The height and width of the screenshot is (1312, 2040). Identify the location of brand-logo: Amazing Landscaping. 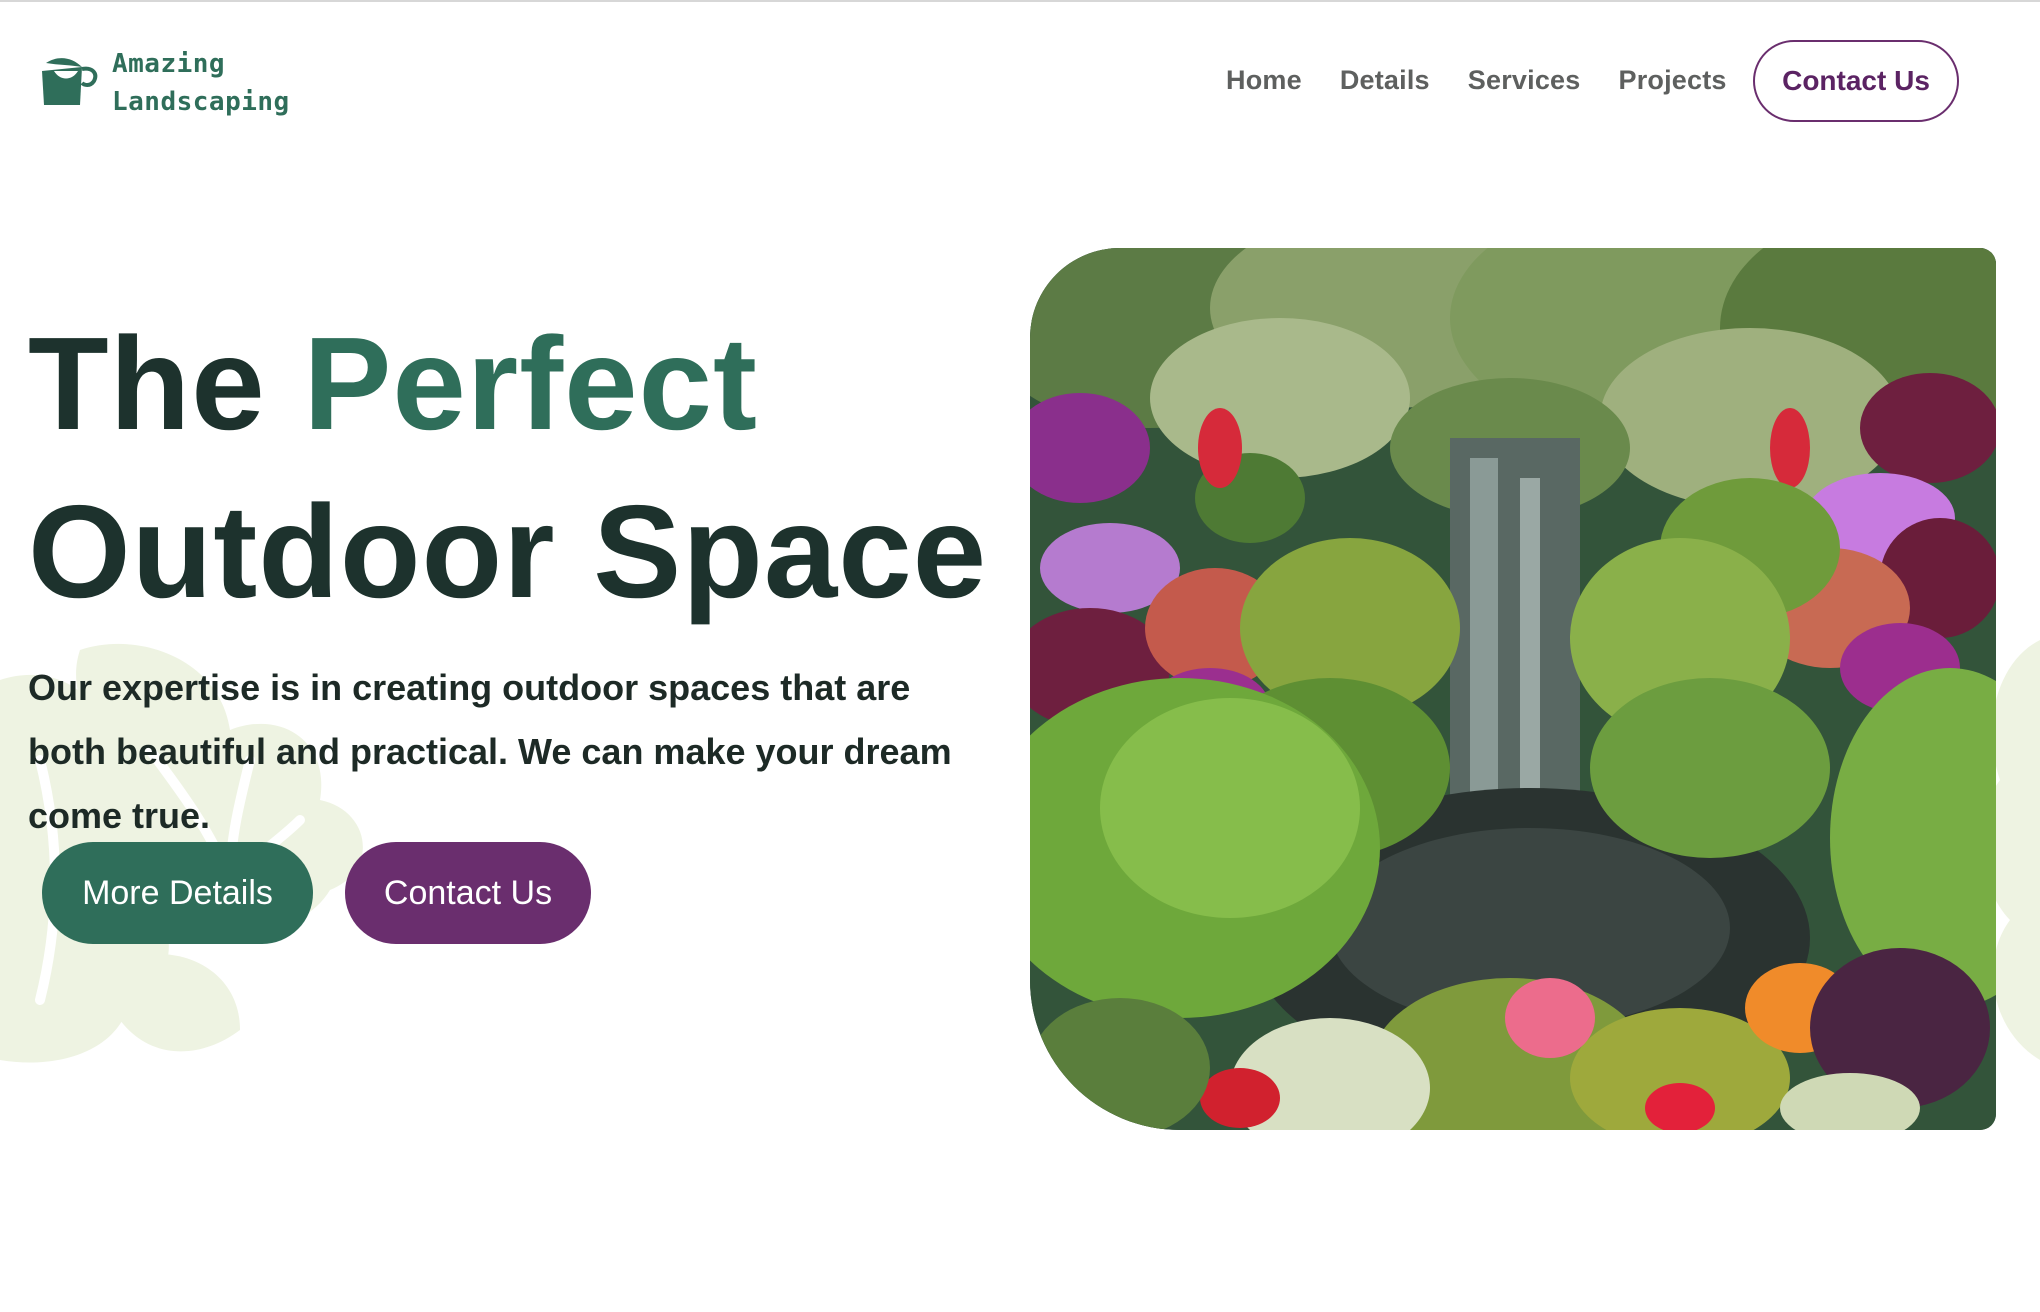
(164, 83).